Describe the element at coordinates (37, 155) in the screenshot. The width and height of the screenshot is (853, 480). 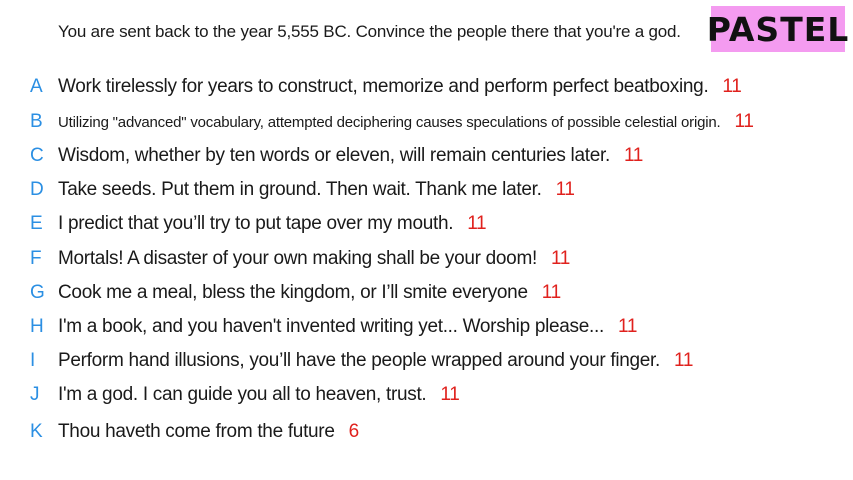
I see `entry-letter: C` at that location.